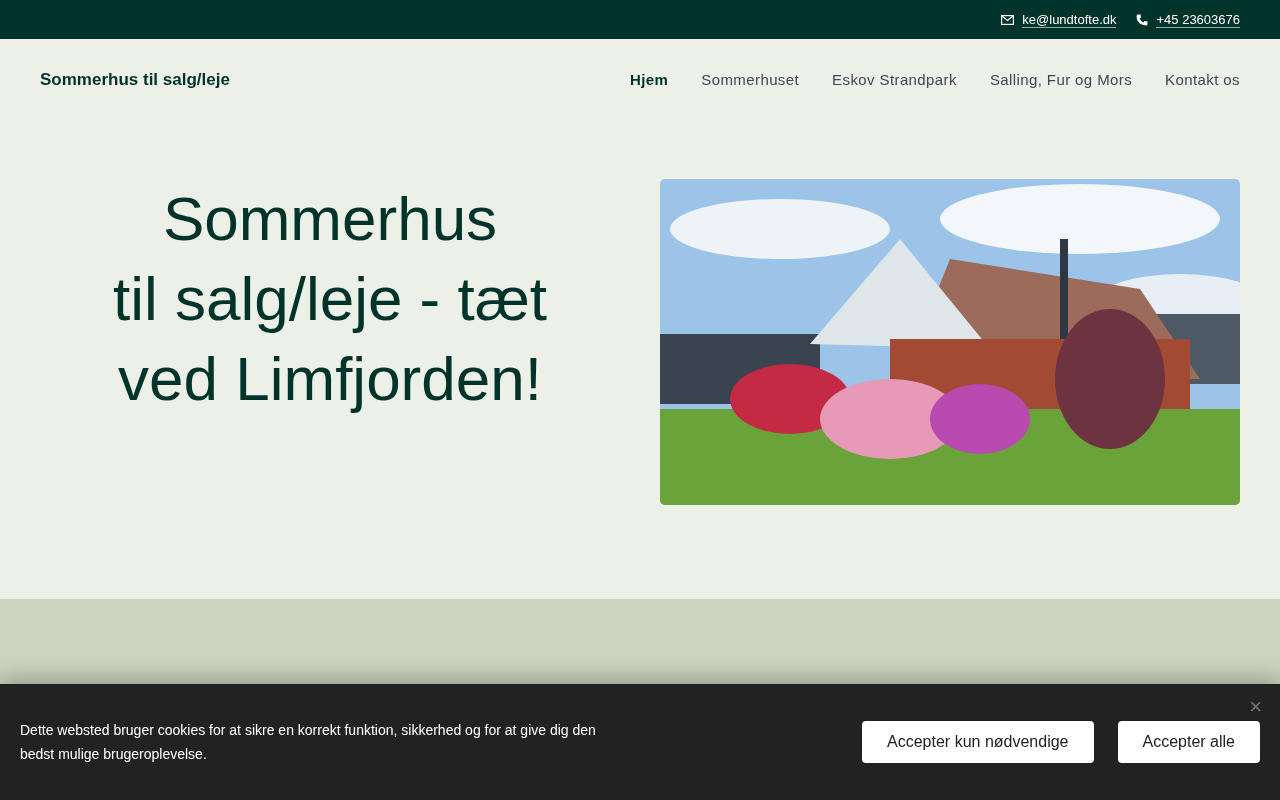  What do you see at coordinates (894, 79) in the screenshot?
I see `nav-link: Eskov Strandpark` at bounding box center [894, 79].